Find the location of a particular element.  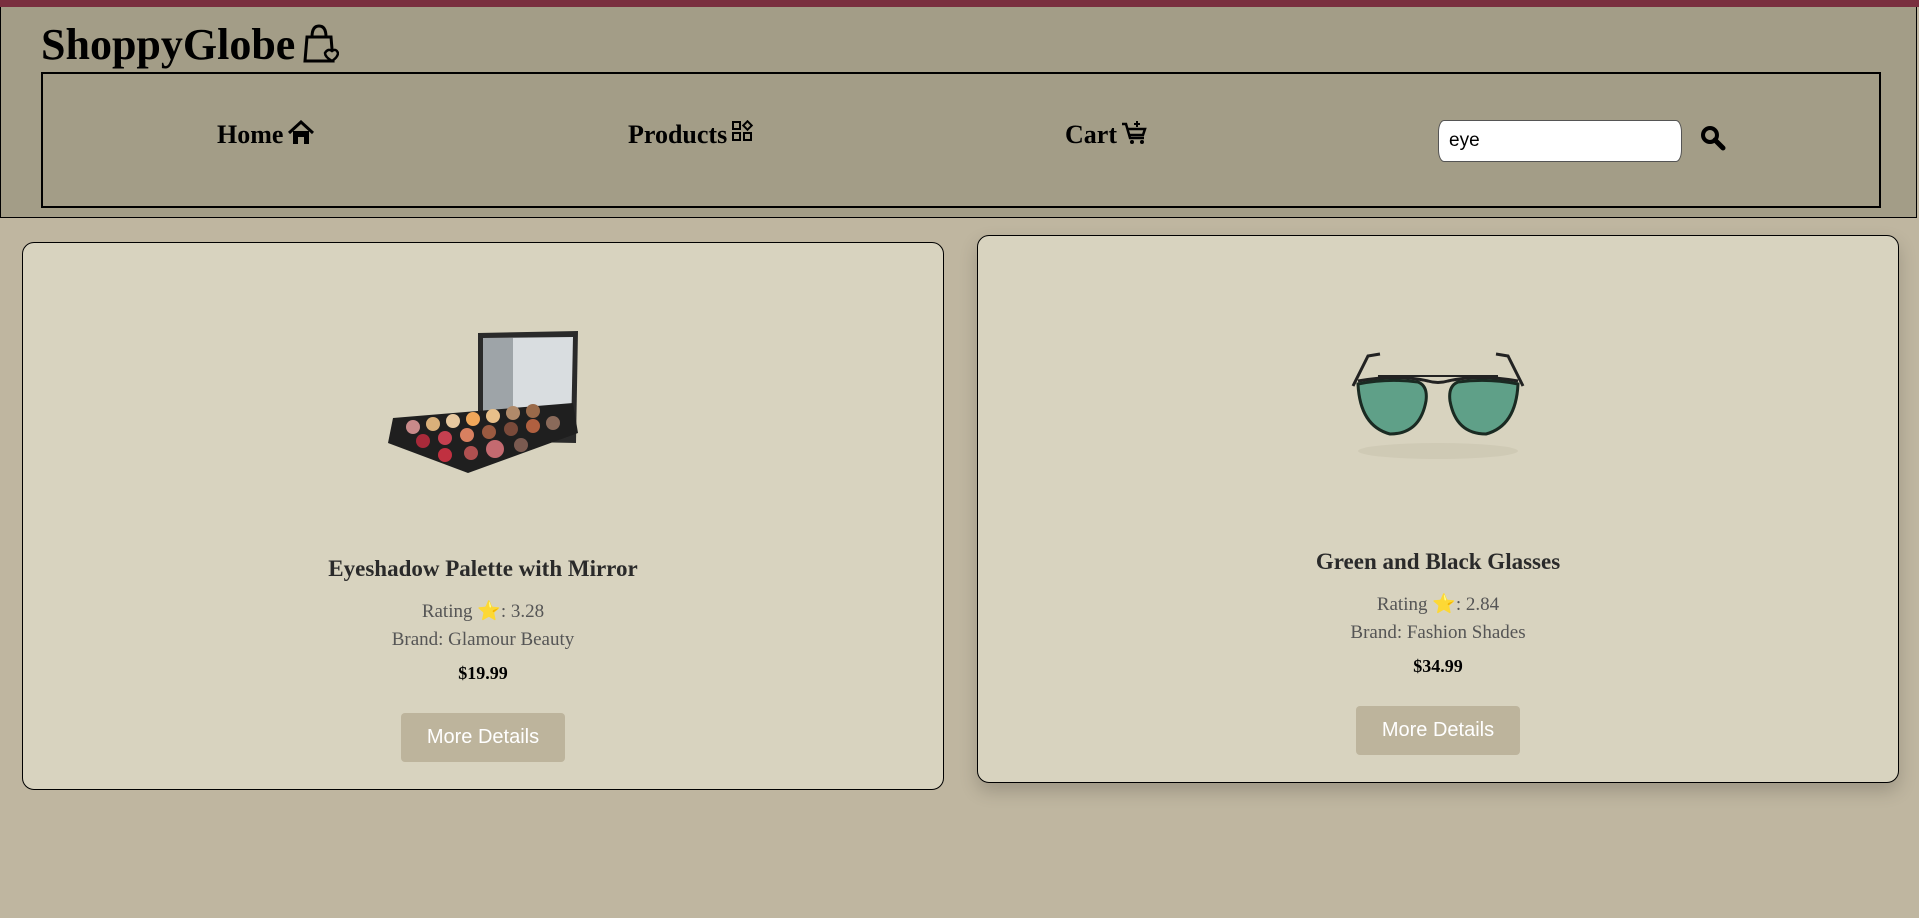

product-title: Eyeshadow Palette with Mirror is located at coordinates (483, 568).